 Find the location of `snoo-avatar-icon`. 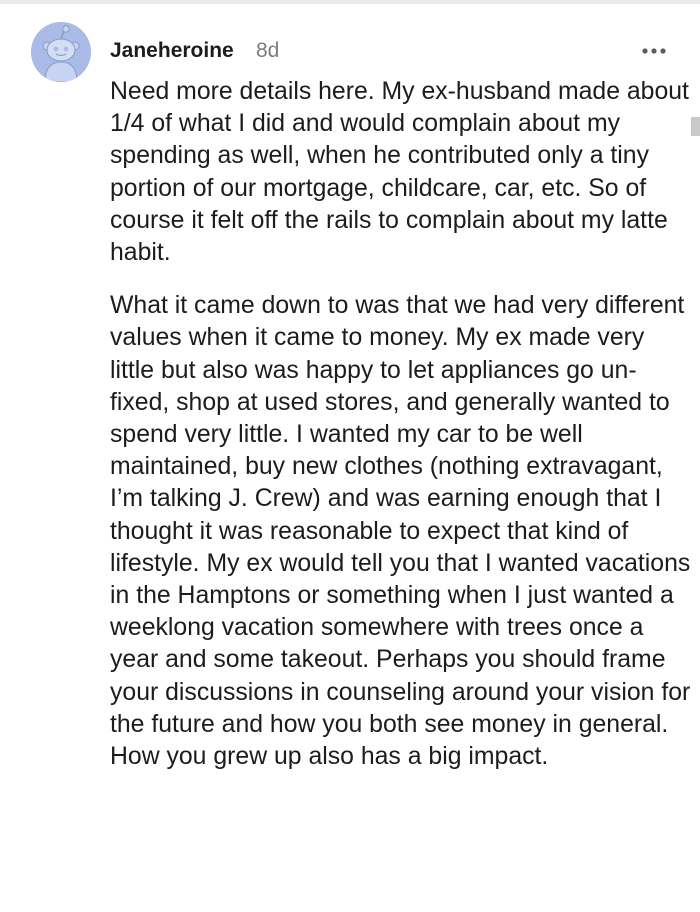

snoo-avatar-icon is located at coordinates (61, 52).